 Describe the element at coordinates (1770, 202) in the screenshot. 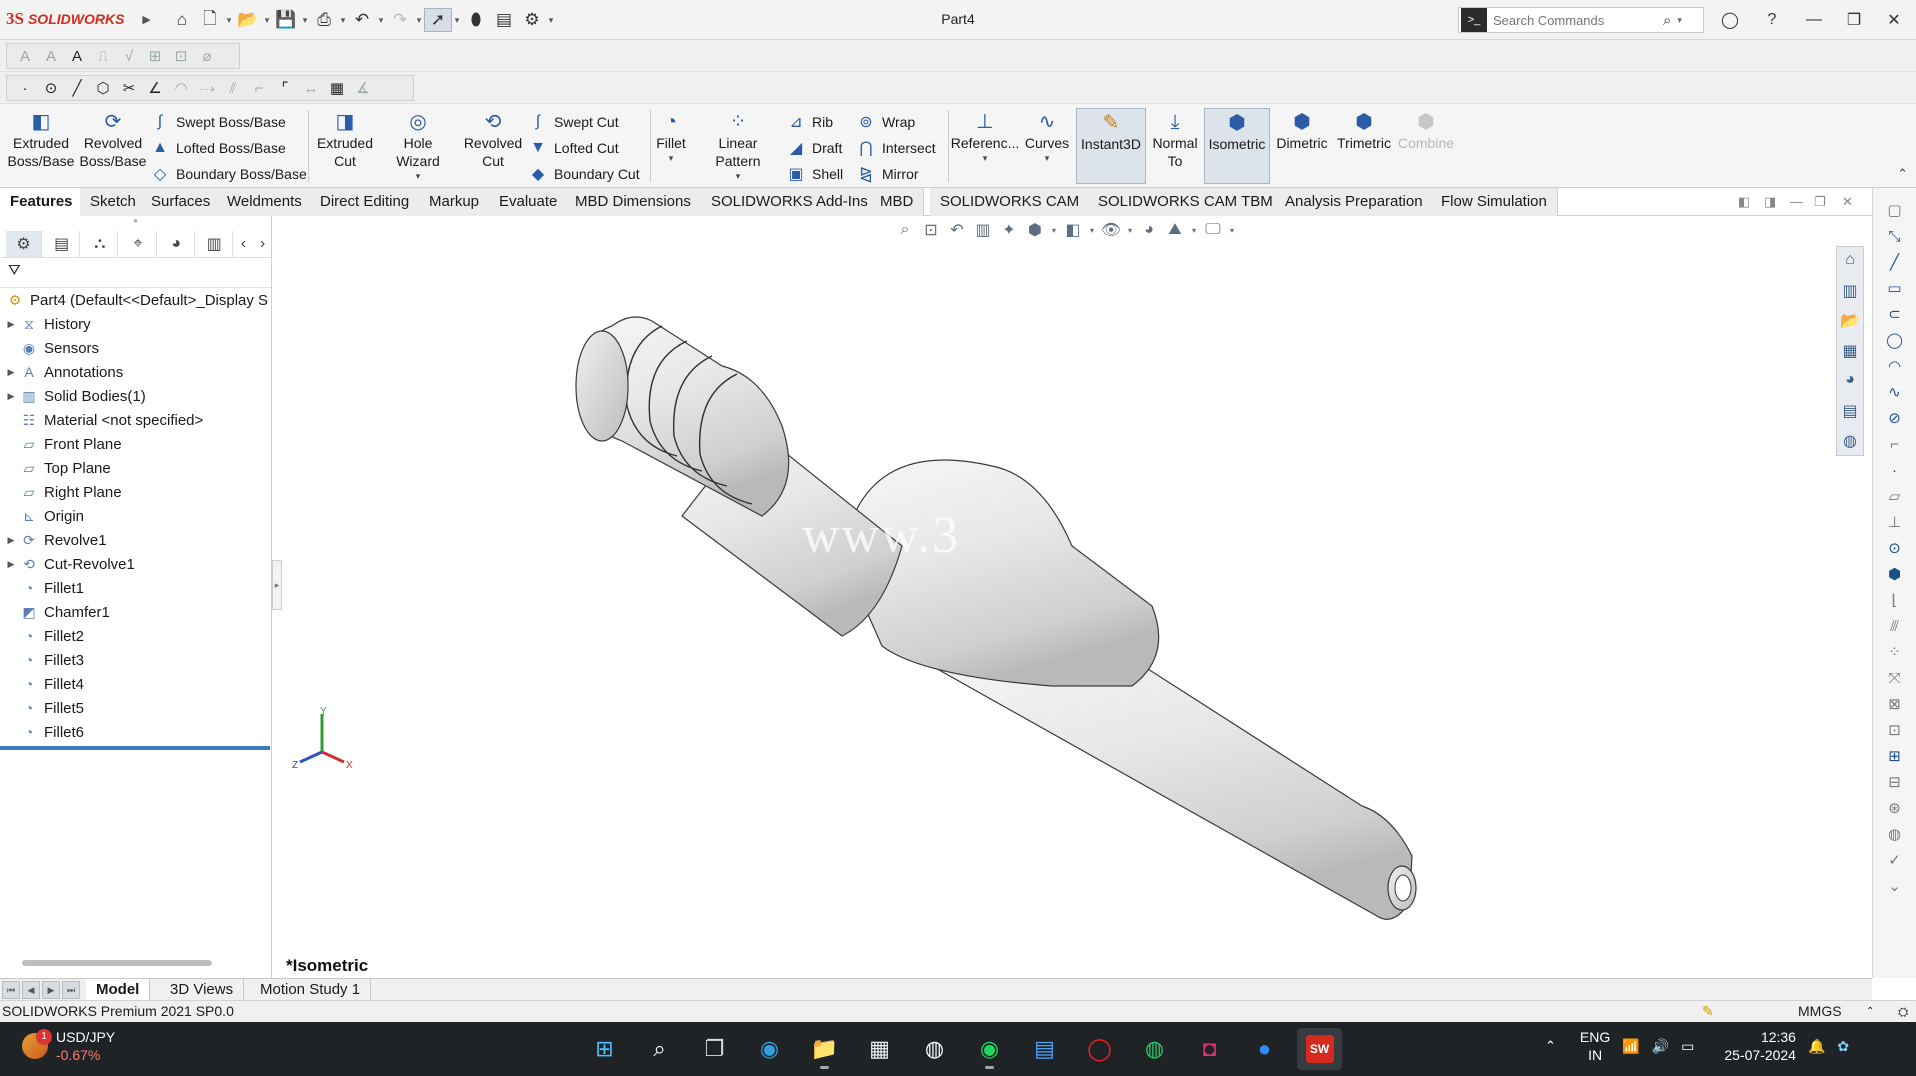

I see `tile-right-icon: ◨` at that location.